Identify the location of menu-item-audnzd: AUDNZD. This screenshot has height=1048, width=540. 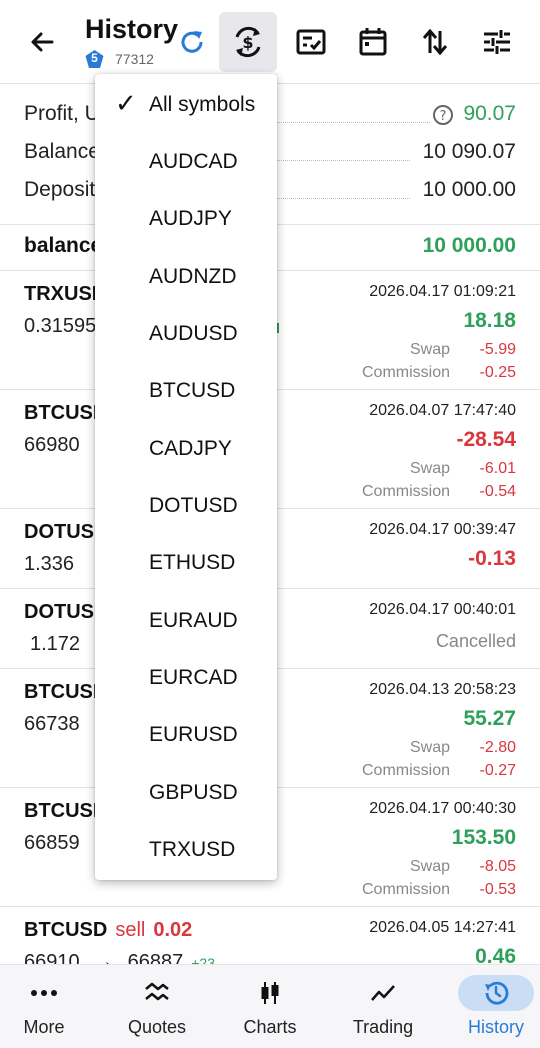
(186, 276).